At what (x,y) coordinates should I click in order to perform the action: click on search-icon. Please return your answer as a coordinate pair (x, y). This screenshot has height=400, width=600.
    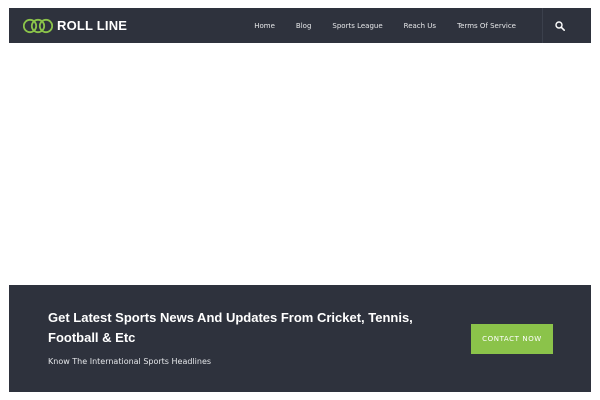
    Looking at the image, I should click on (560, 25).